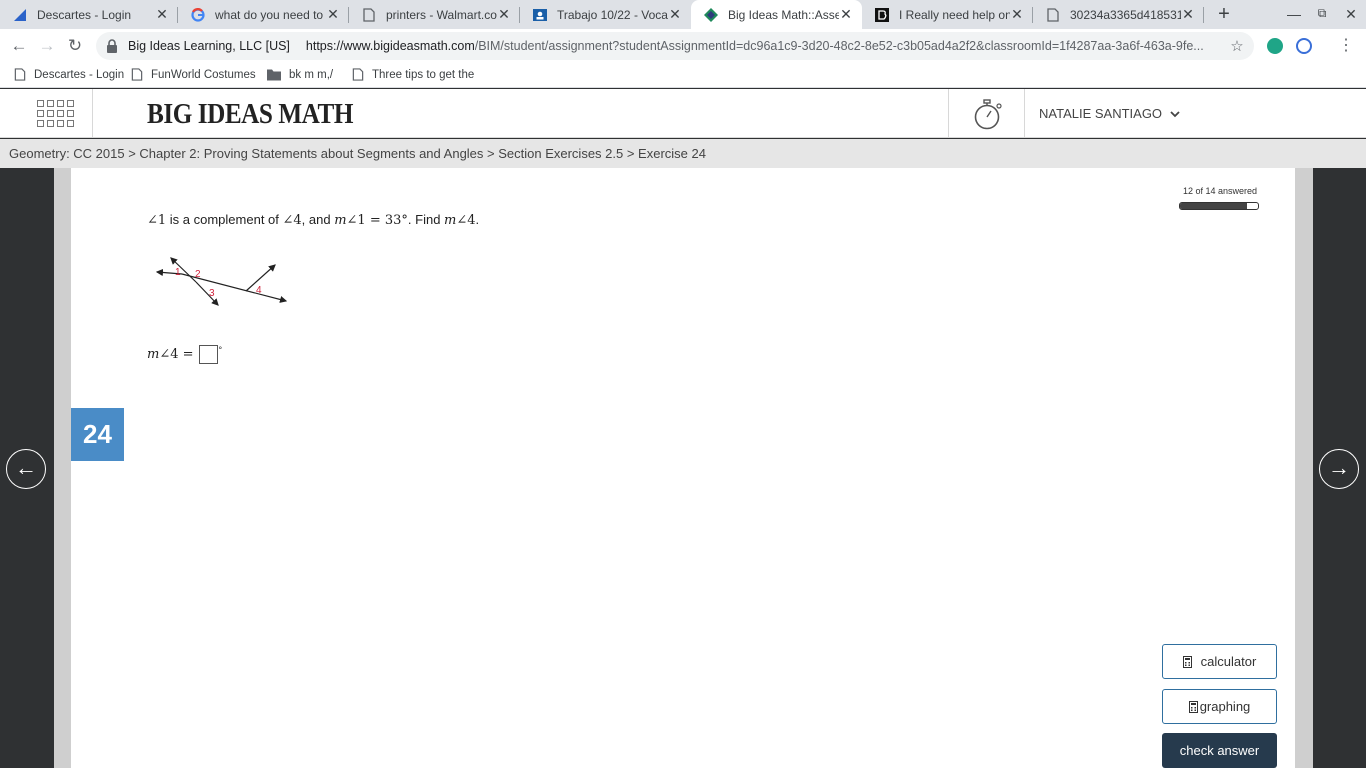  Describe the element at coordinates (259, 290) in the screenshot. I see `angle-label-4: 4` at that location.